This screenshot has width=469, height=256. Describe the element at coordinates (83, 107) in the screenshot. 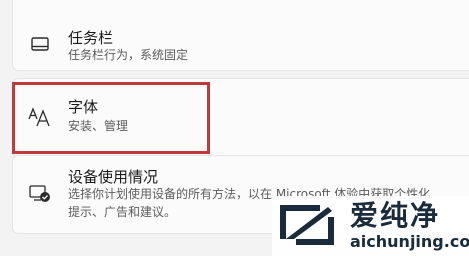

I see `fonts-title: 字体` at that location.